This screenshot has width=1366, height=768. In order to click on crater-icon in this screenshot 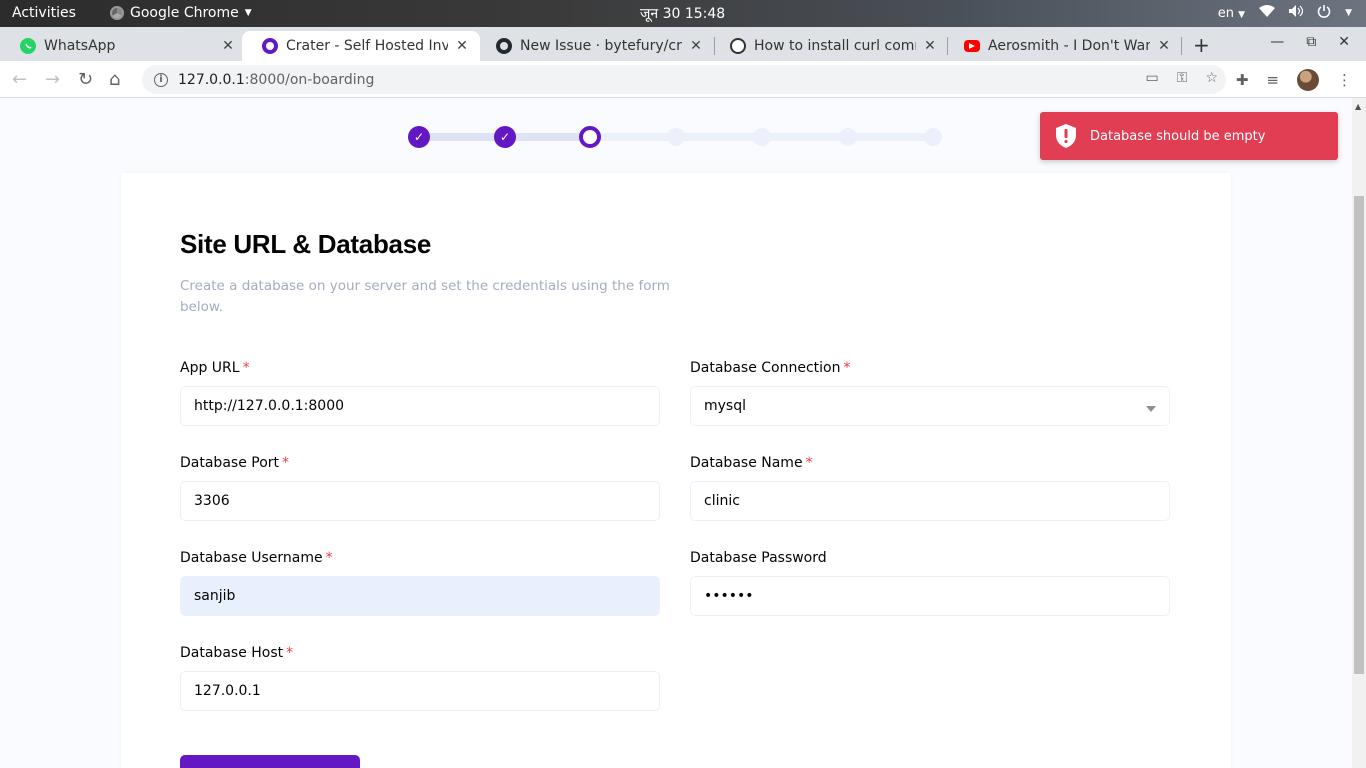, I will do `click(270, 46)`.